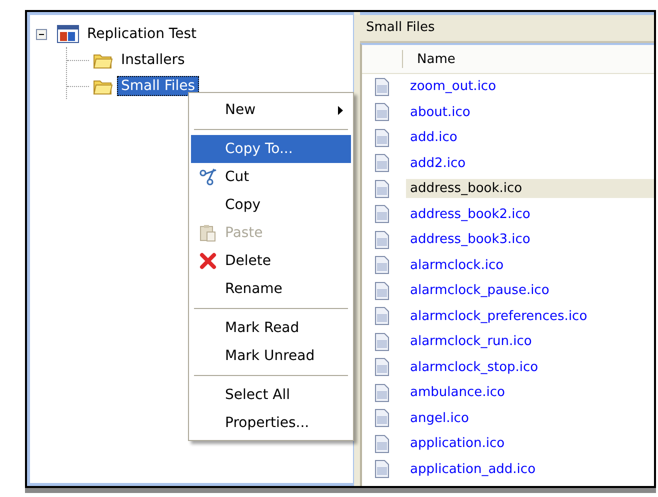  I want to click on menu-item: Cut, so click(271, 177).